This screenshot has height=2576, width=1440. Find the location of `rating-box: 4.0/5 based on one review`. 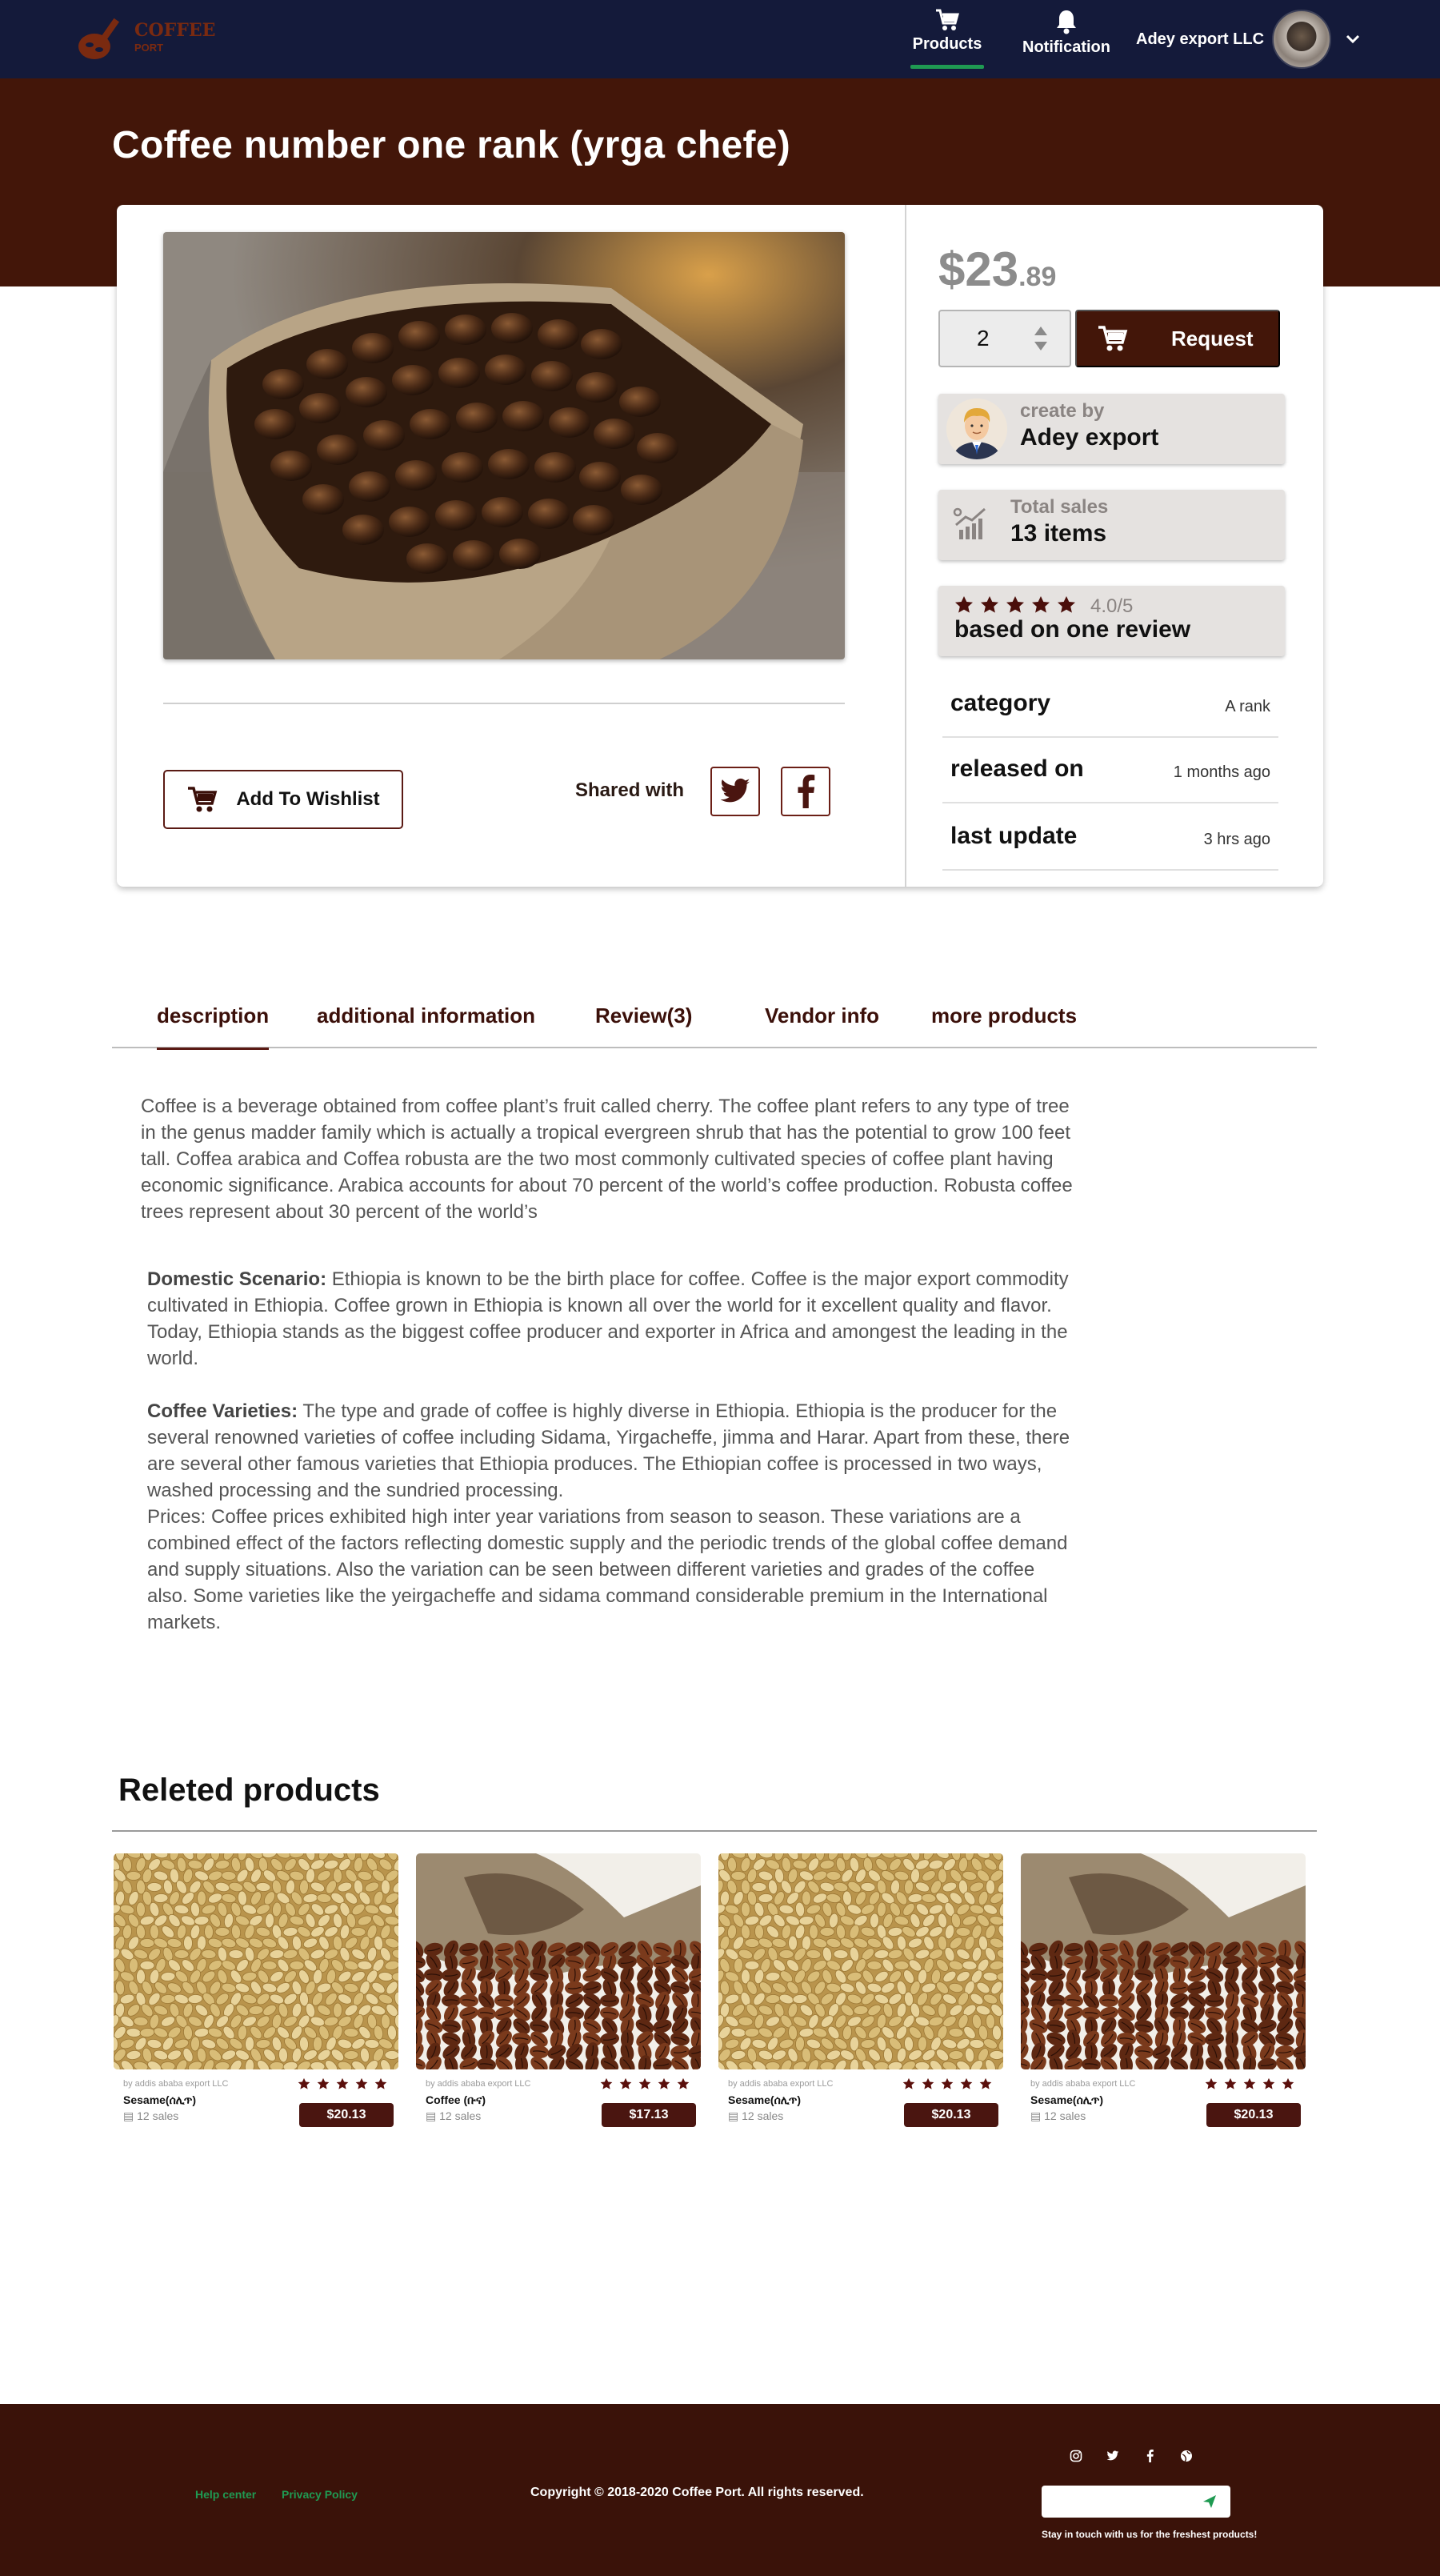

rating-box: 4.0/5 based on one review is located at coordinates (1111, 621).